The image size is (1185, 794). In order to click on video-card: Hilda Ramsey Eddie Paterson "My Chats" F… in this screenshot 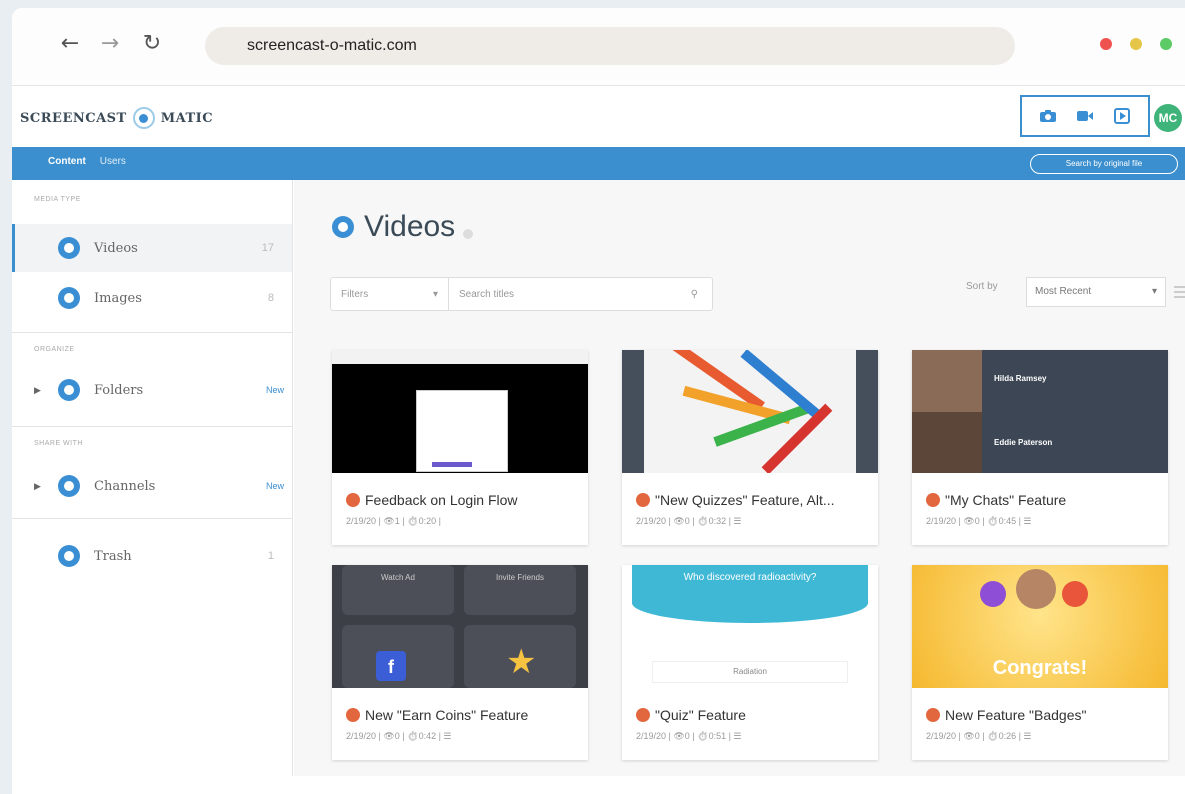, I will do `click(1040, 447)`.